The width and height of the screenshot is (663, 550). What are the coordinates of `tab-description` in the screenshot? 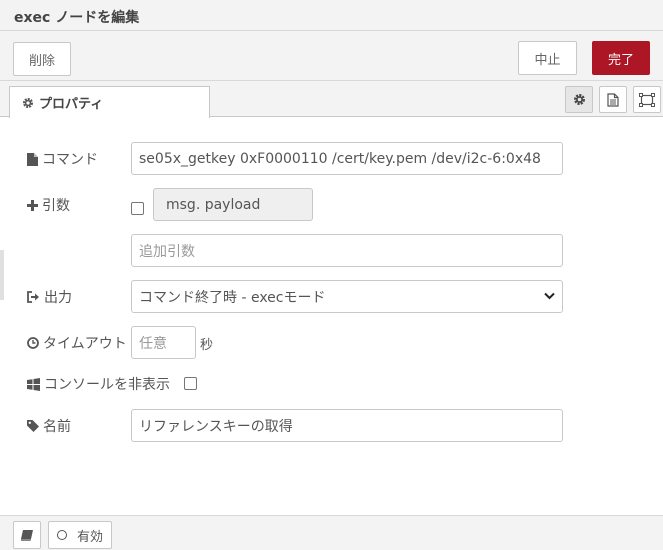 It's located at (613, 99).